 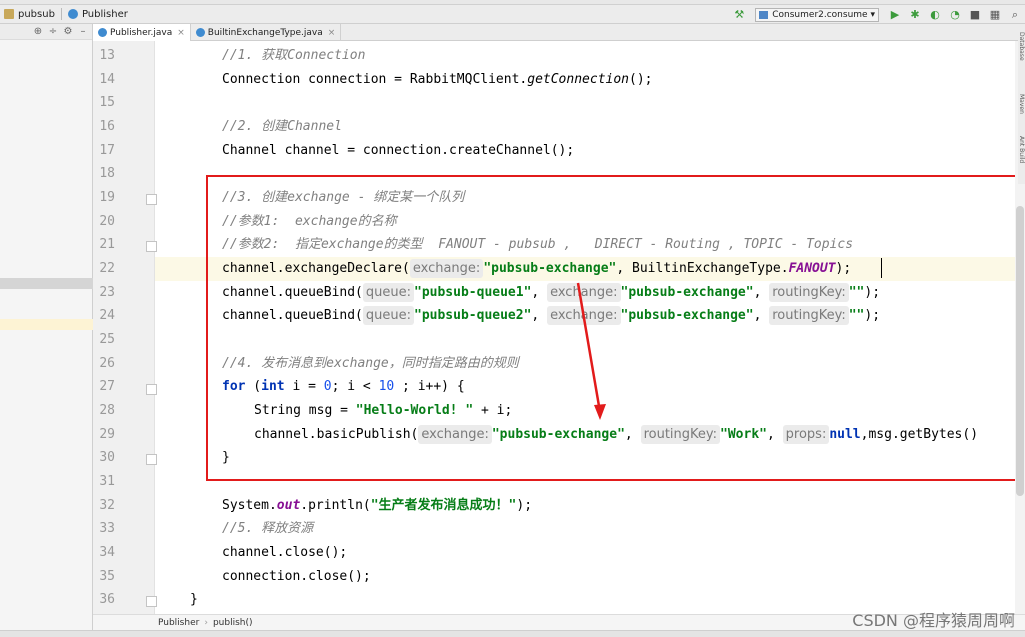 What do you see at coordinates (1021, 46) in the screenshot?
I see `database-tool-tab: Database` at bounding box center [1021, 46].